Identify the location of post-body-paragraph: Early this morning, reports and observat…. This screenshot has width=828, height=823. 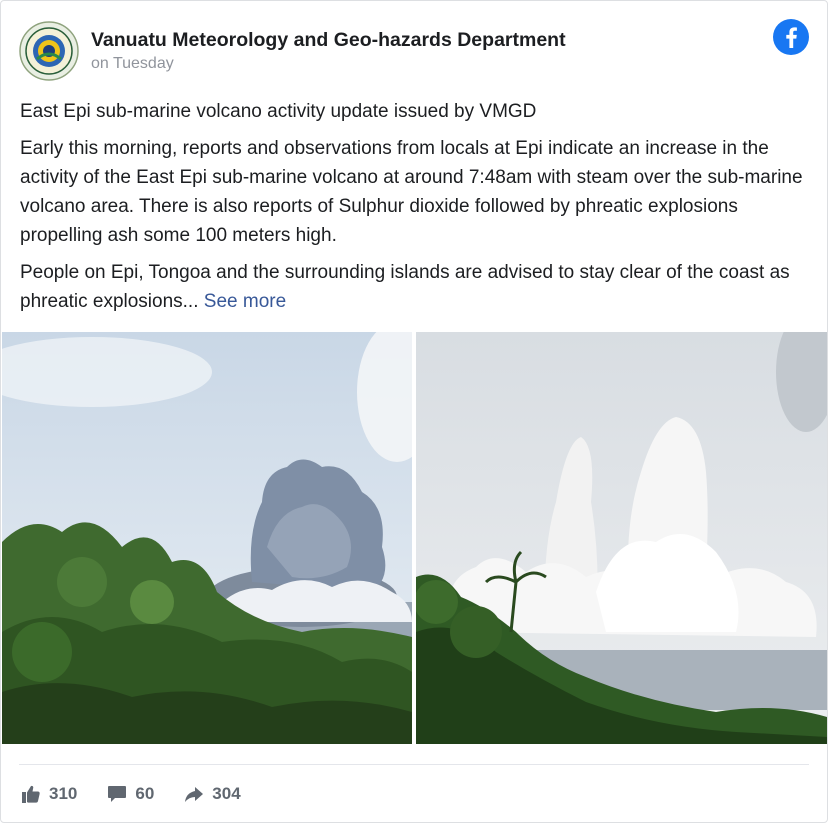
(411, 192).